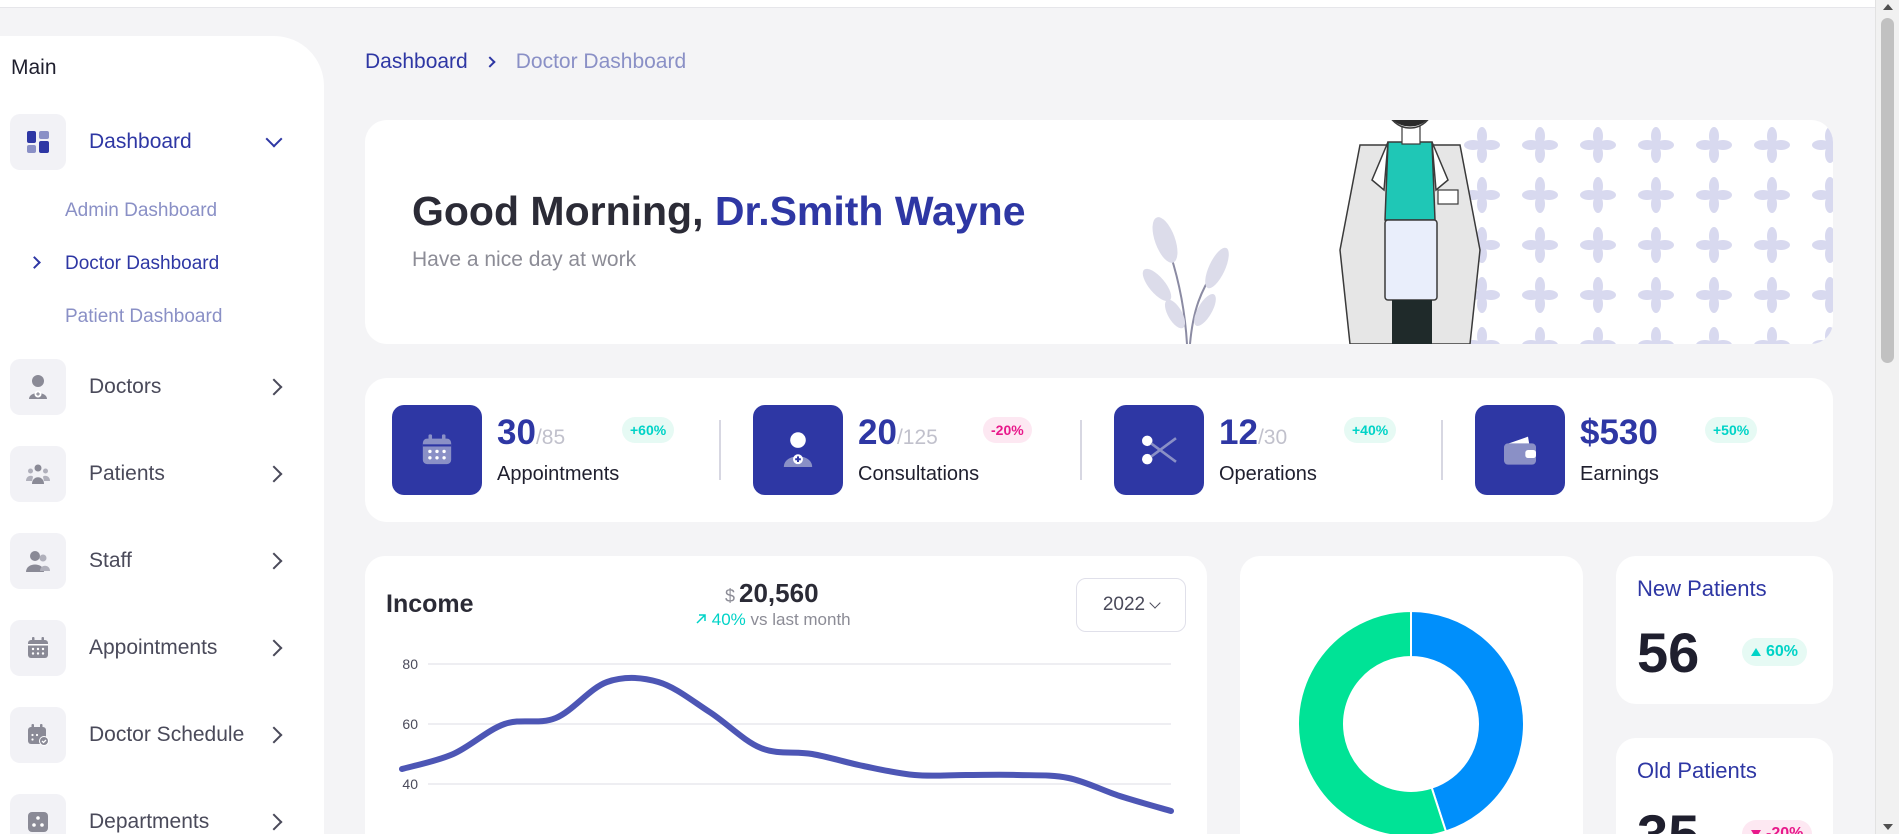 Image resolution: width=1899 pixels, height=834 pixels. Describe the element at coordinates (1619, 474) in the screenshot. I see `stat-label: Earnings` at that location.